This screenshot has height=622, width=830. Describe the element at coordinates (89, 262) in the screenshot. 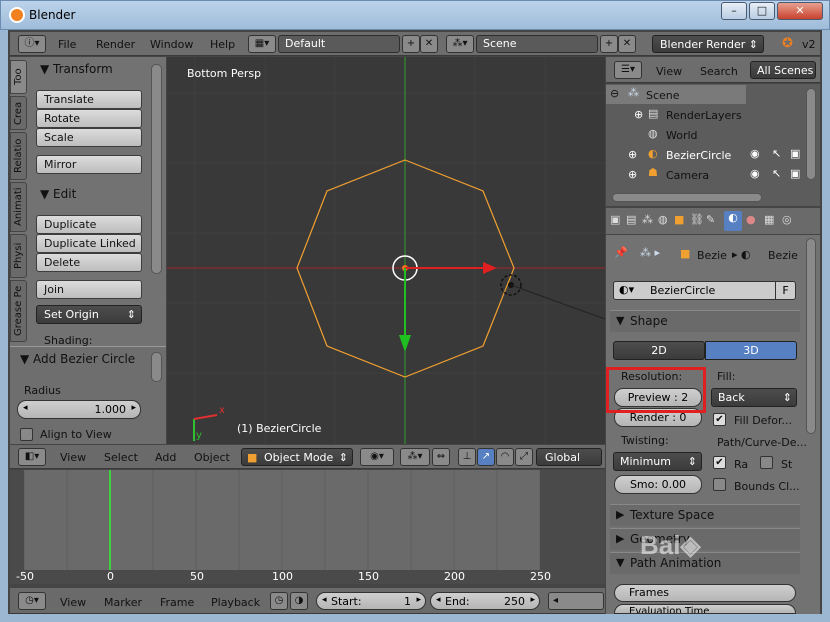

I see `delete-button: Delete` at that location.